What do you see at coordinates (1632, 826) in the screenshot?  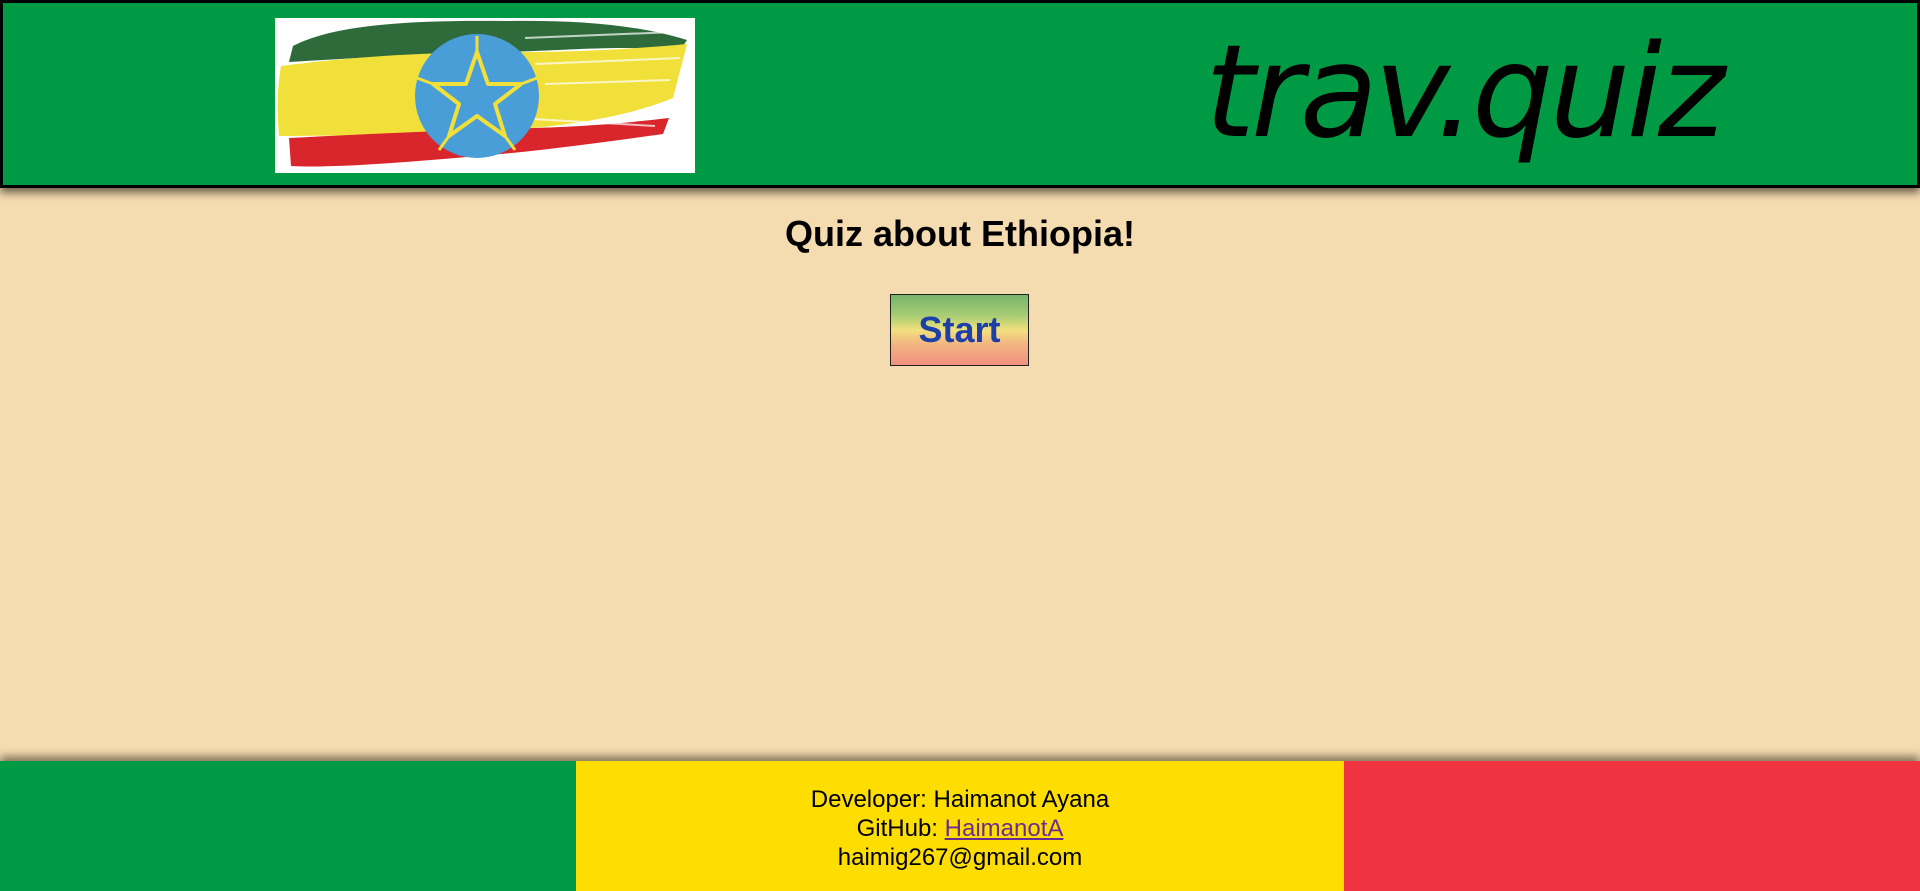 I see `footer-red-panel` at bounding box center [1632, 826].